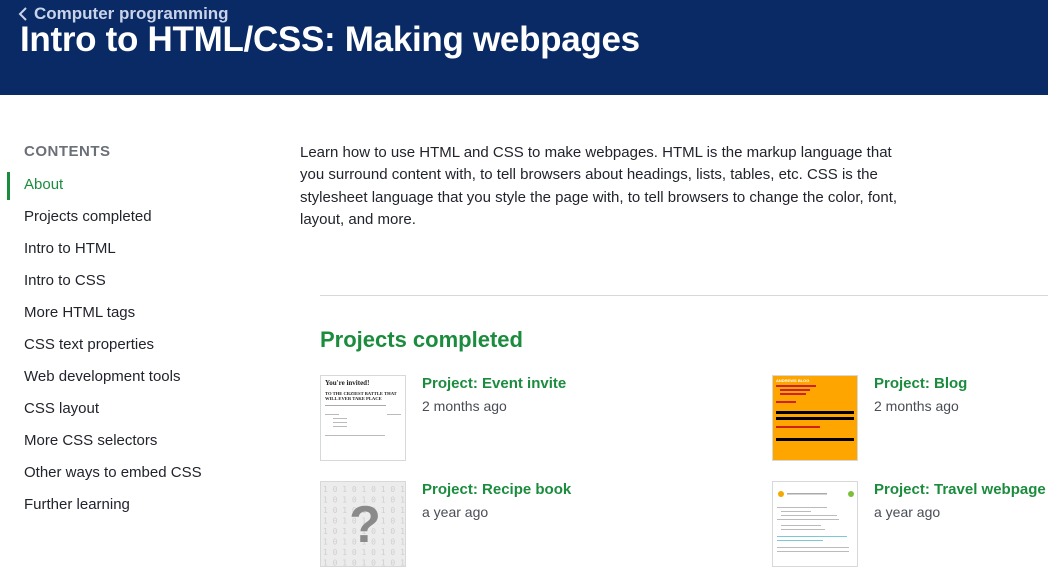 The image size is (1048, 580). What do you see at coordinates (330, 39) in the screenshot?
I see `page-title: Intro to HTML/CSS: Making webpages` at bounding box center [330, 39].